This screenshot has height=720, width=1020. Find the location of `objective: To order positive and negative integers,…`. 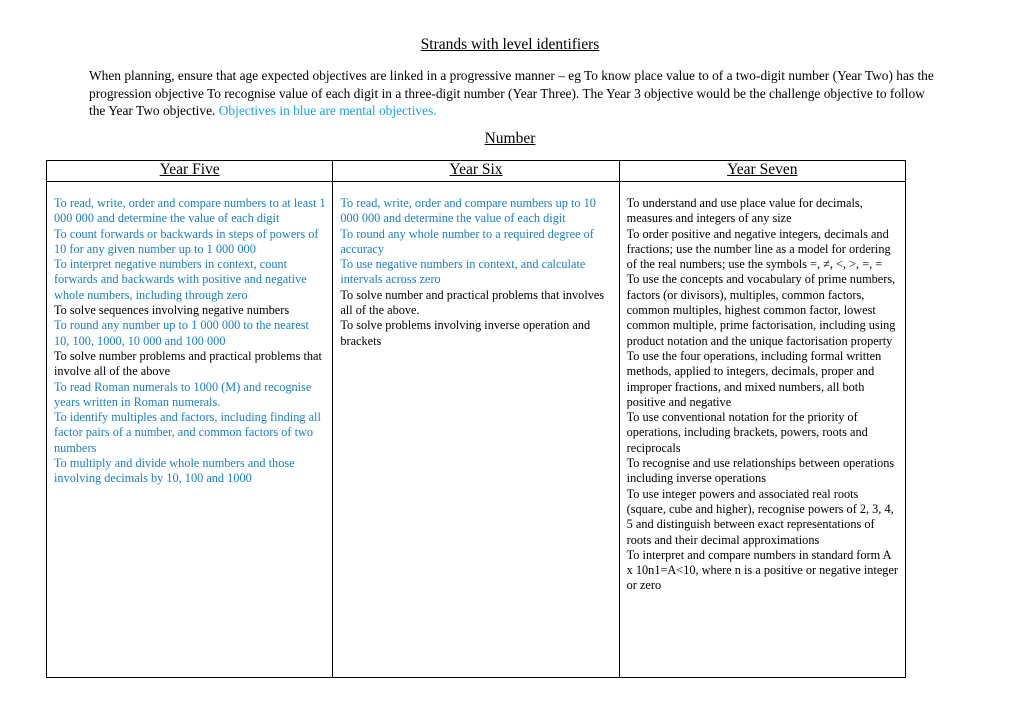

objective: To order positive and negative integers,… is located at coordinates (758, 249).